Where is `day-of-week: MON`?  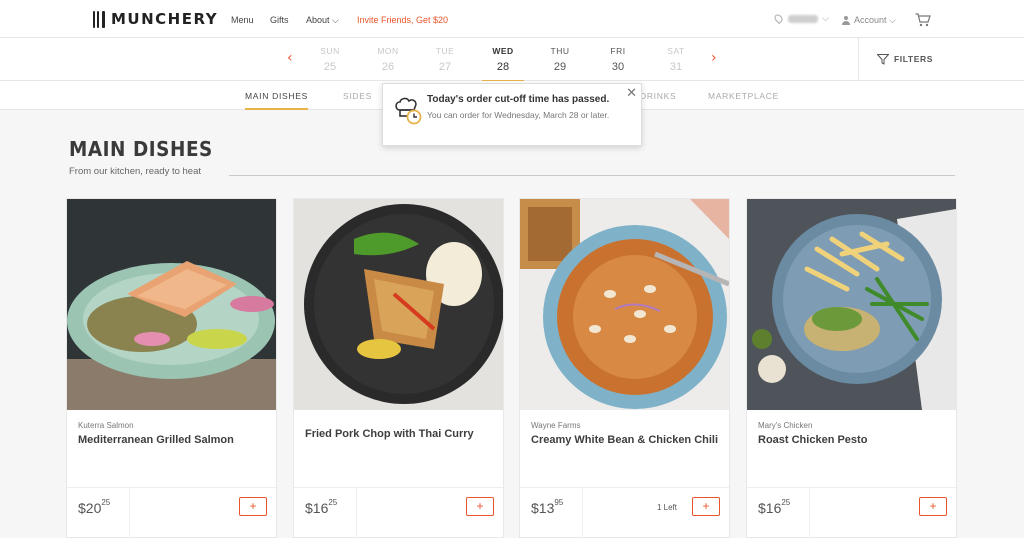 day-of-week: MON is located at coordinates (388, 51).